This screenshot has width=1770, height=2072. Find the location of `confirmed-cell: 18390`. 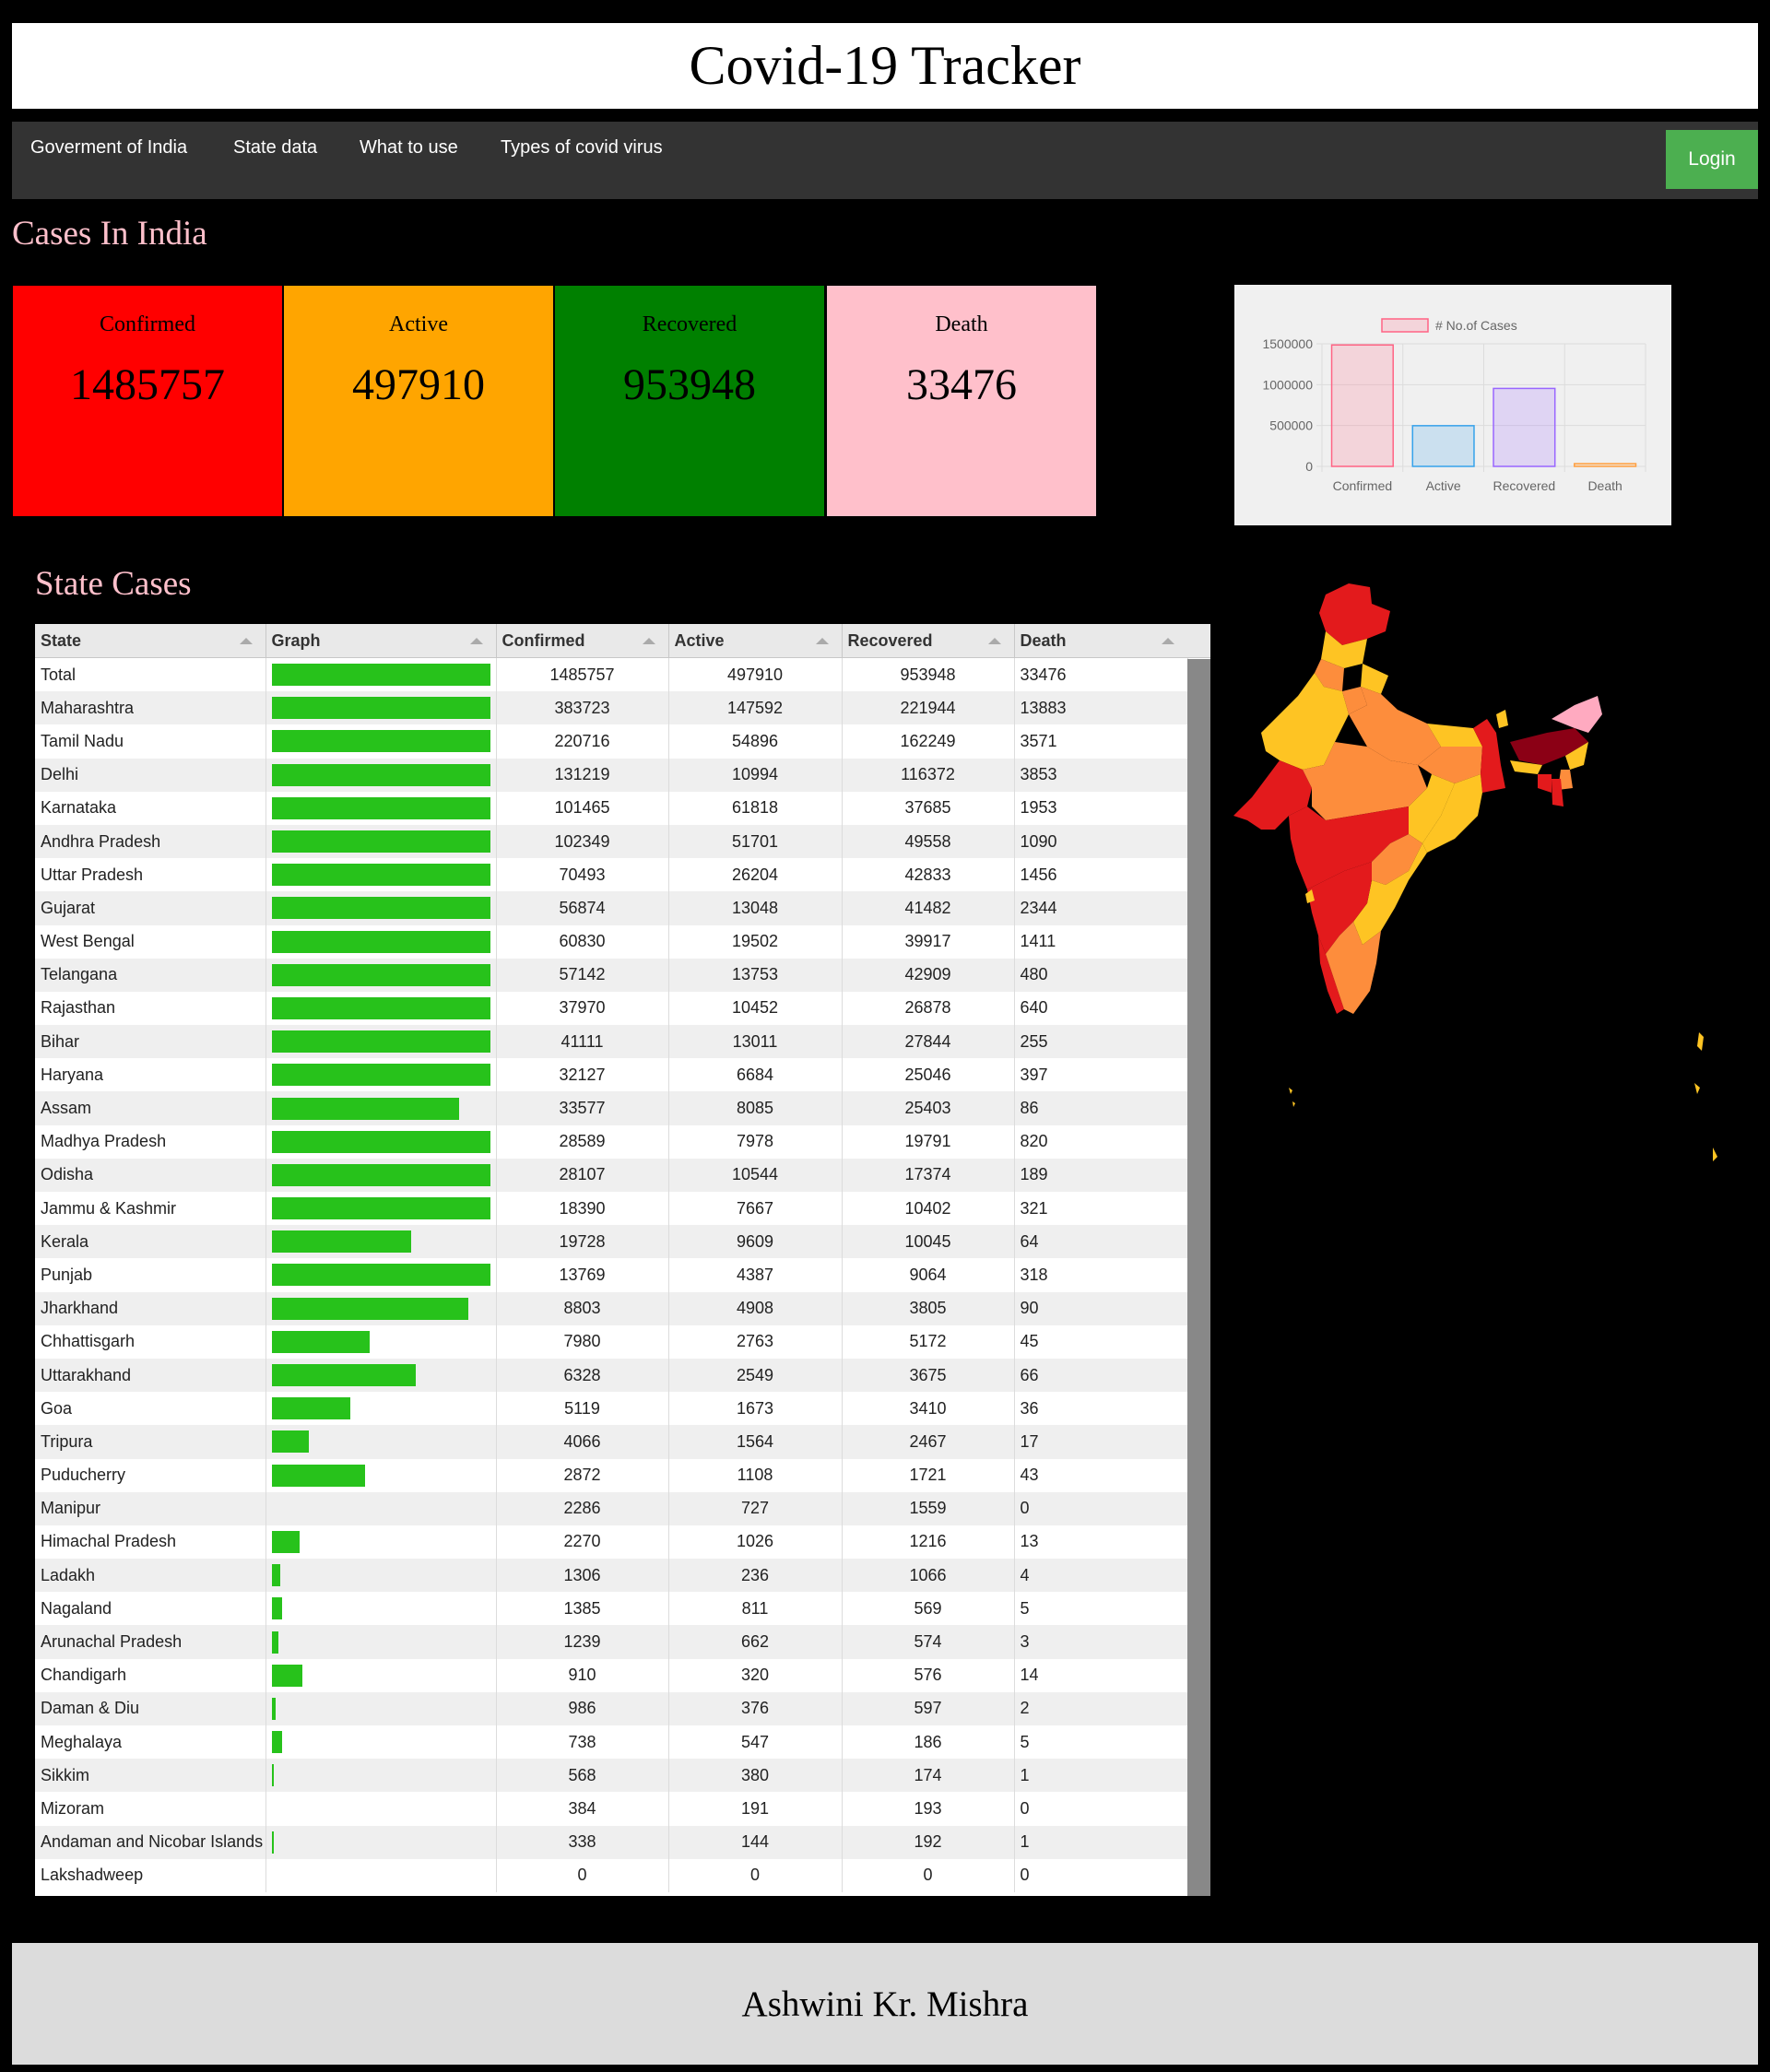

confirmed-cell: 18390 is located at coordinates (582, 1209).